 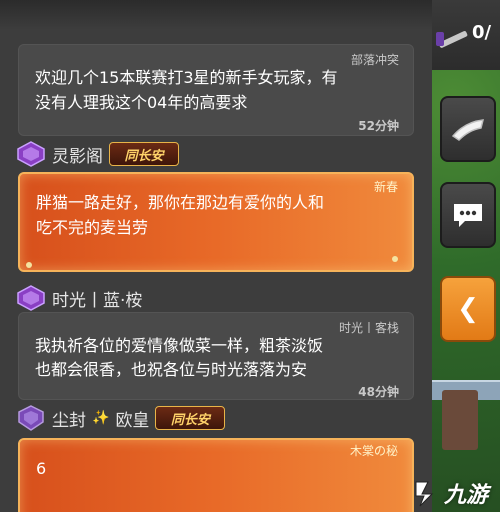 I want to click on user-row-chenfeng: 尘封 ✨ 欧皇 同长安, so click(x=121, y=418).